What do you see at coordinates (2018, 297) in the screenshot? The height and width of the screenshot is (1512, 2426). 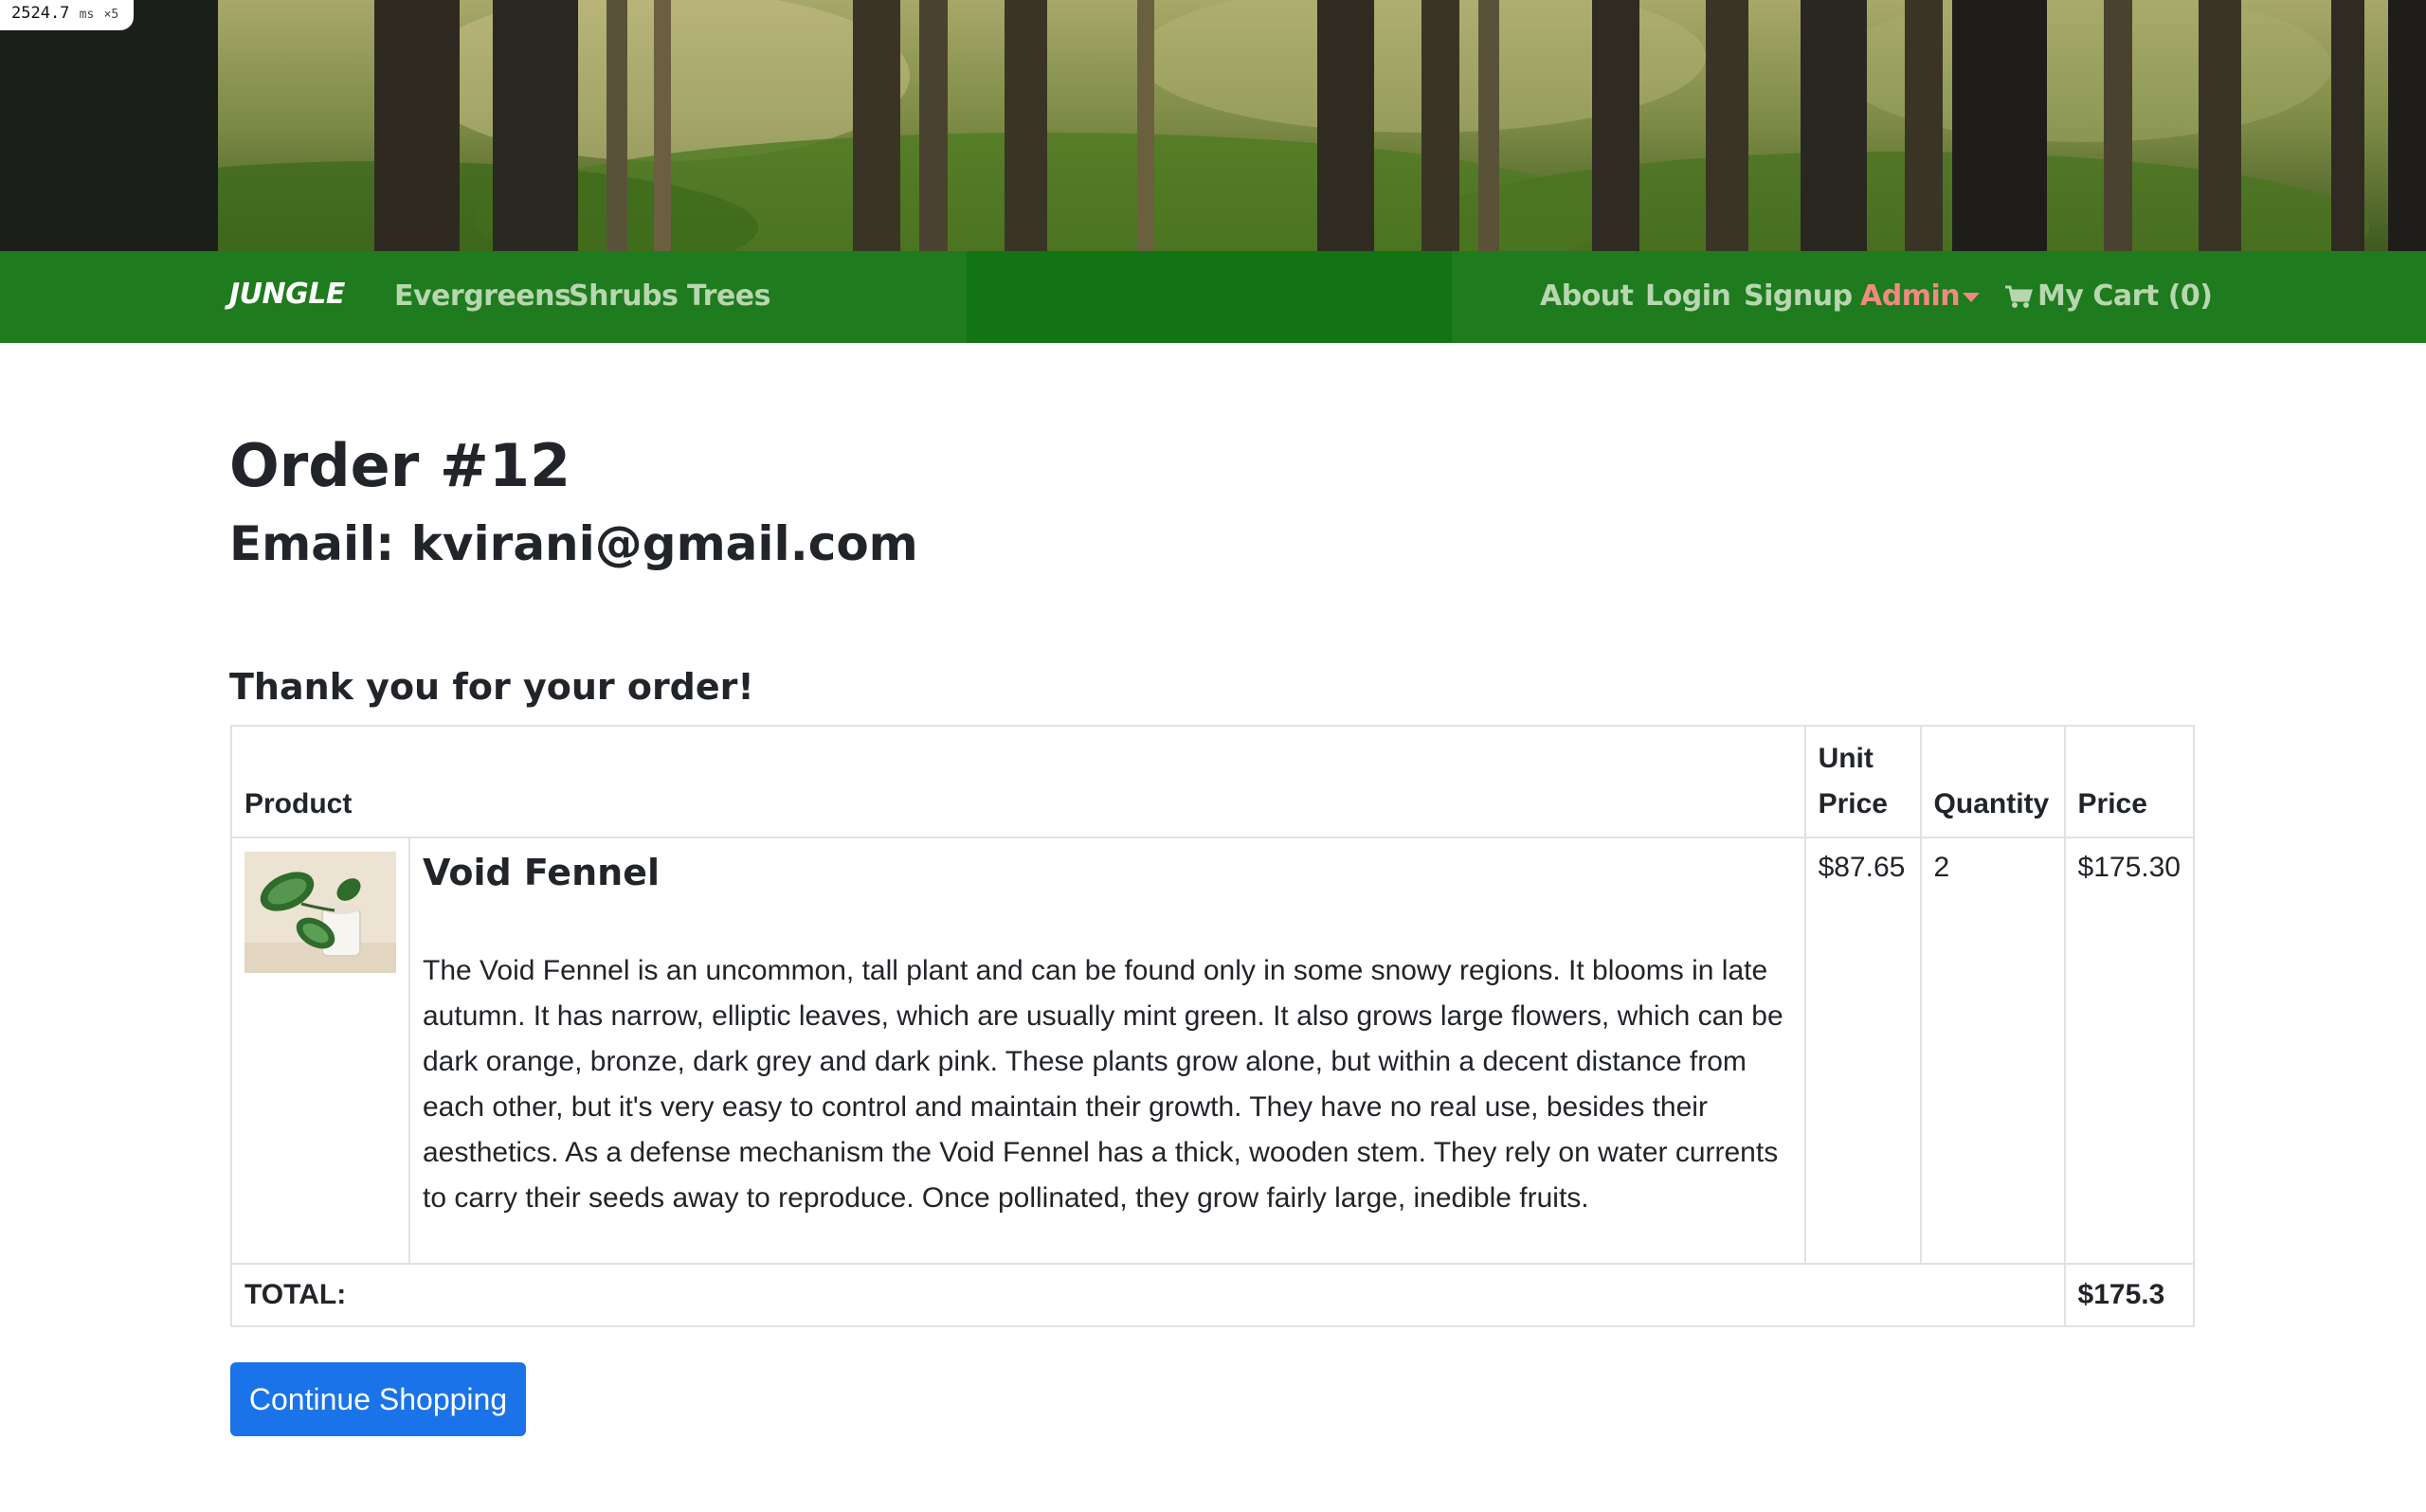 I see `cart-icon` at bounding box center [2018, 297].